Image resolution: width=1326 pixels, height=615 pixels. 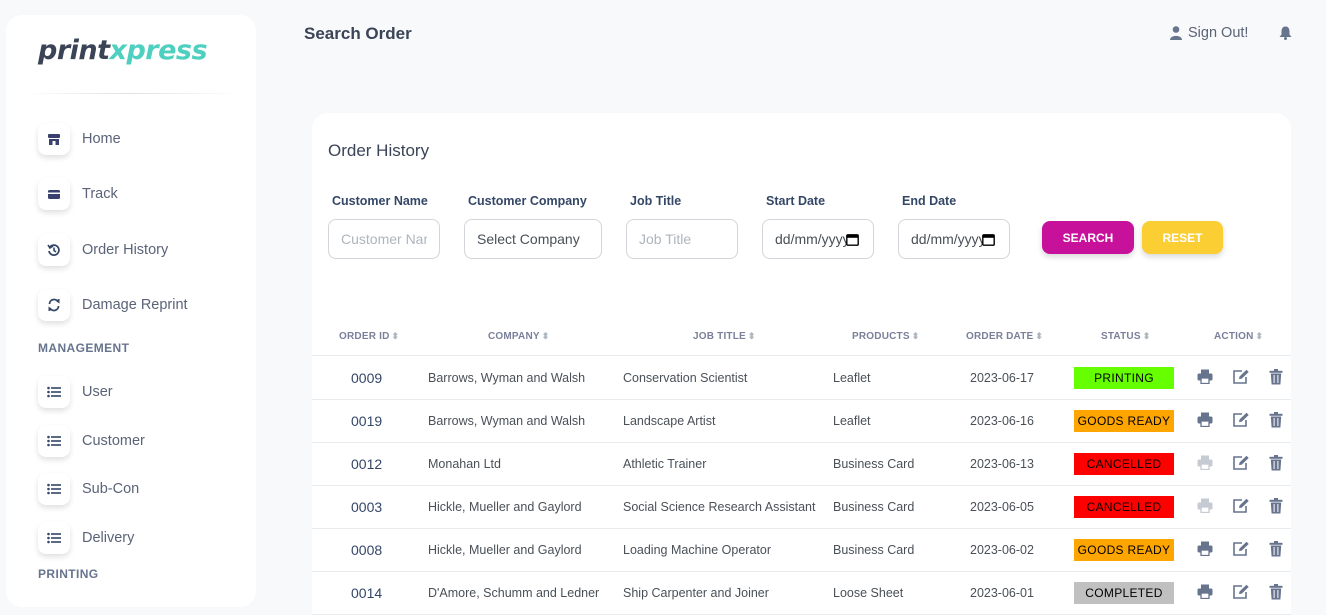 I want to click on sidebar-item-user: User, so click(x=75, y=392).